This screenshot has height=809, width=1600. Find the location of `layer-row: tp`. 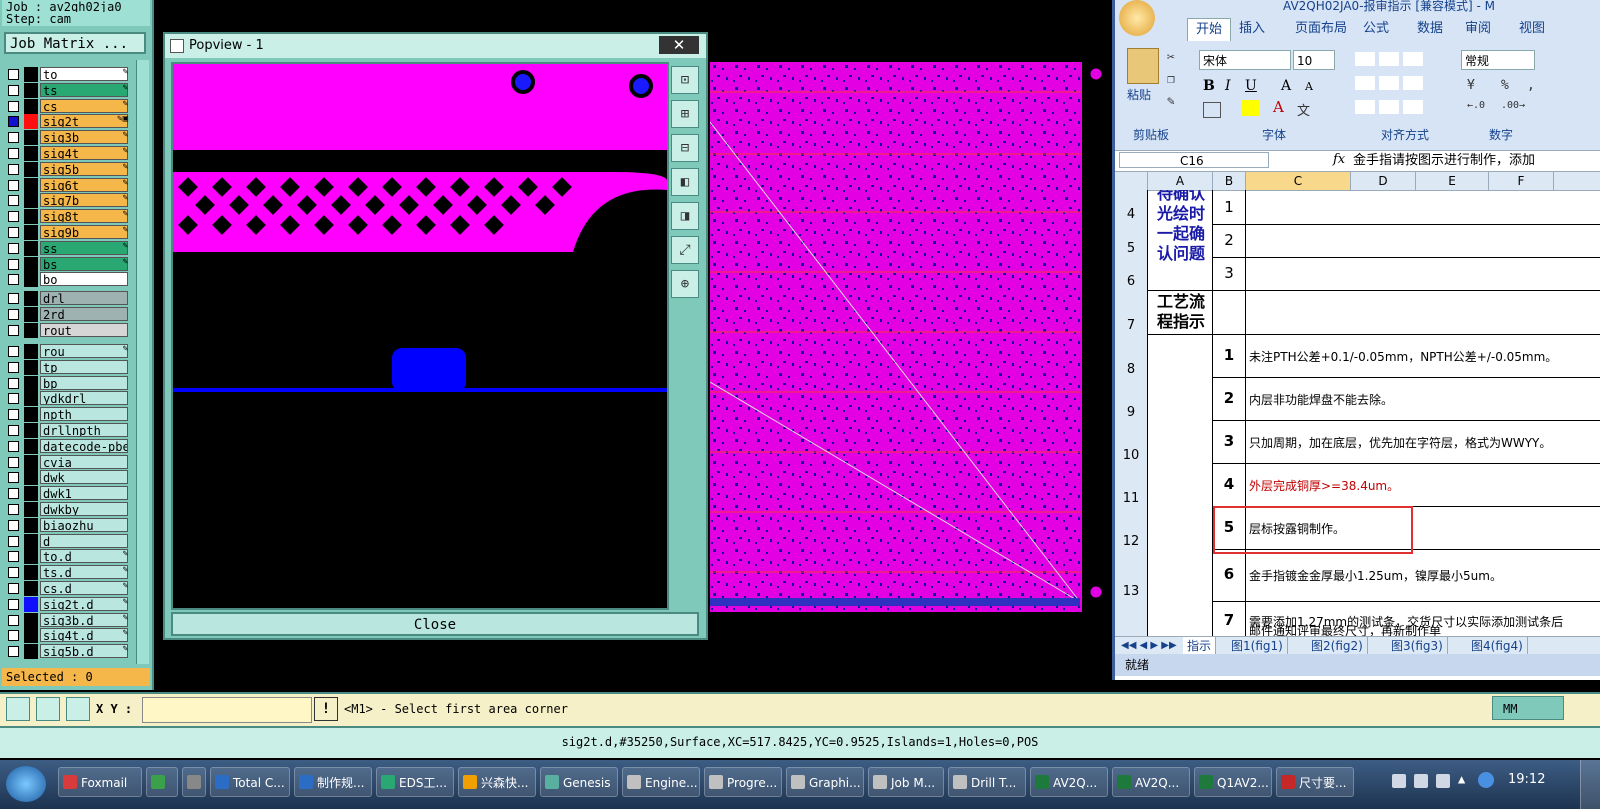

layer-row: tp is located at coordinates (68, 367).